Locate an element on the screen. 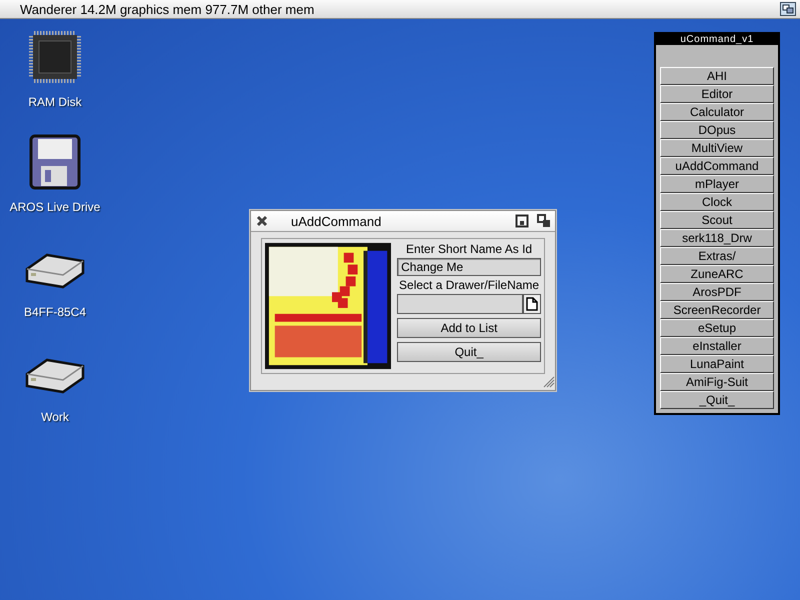  command-button: Extras/ is located at coordinates (717, 256).